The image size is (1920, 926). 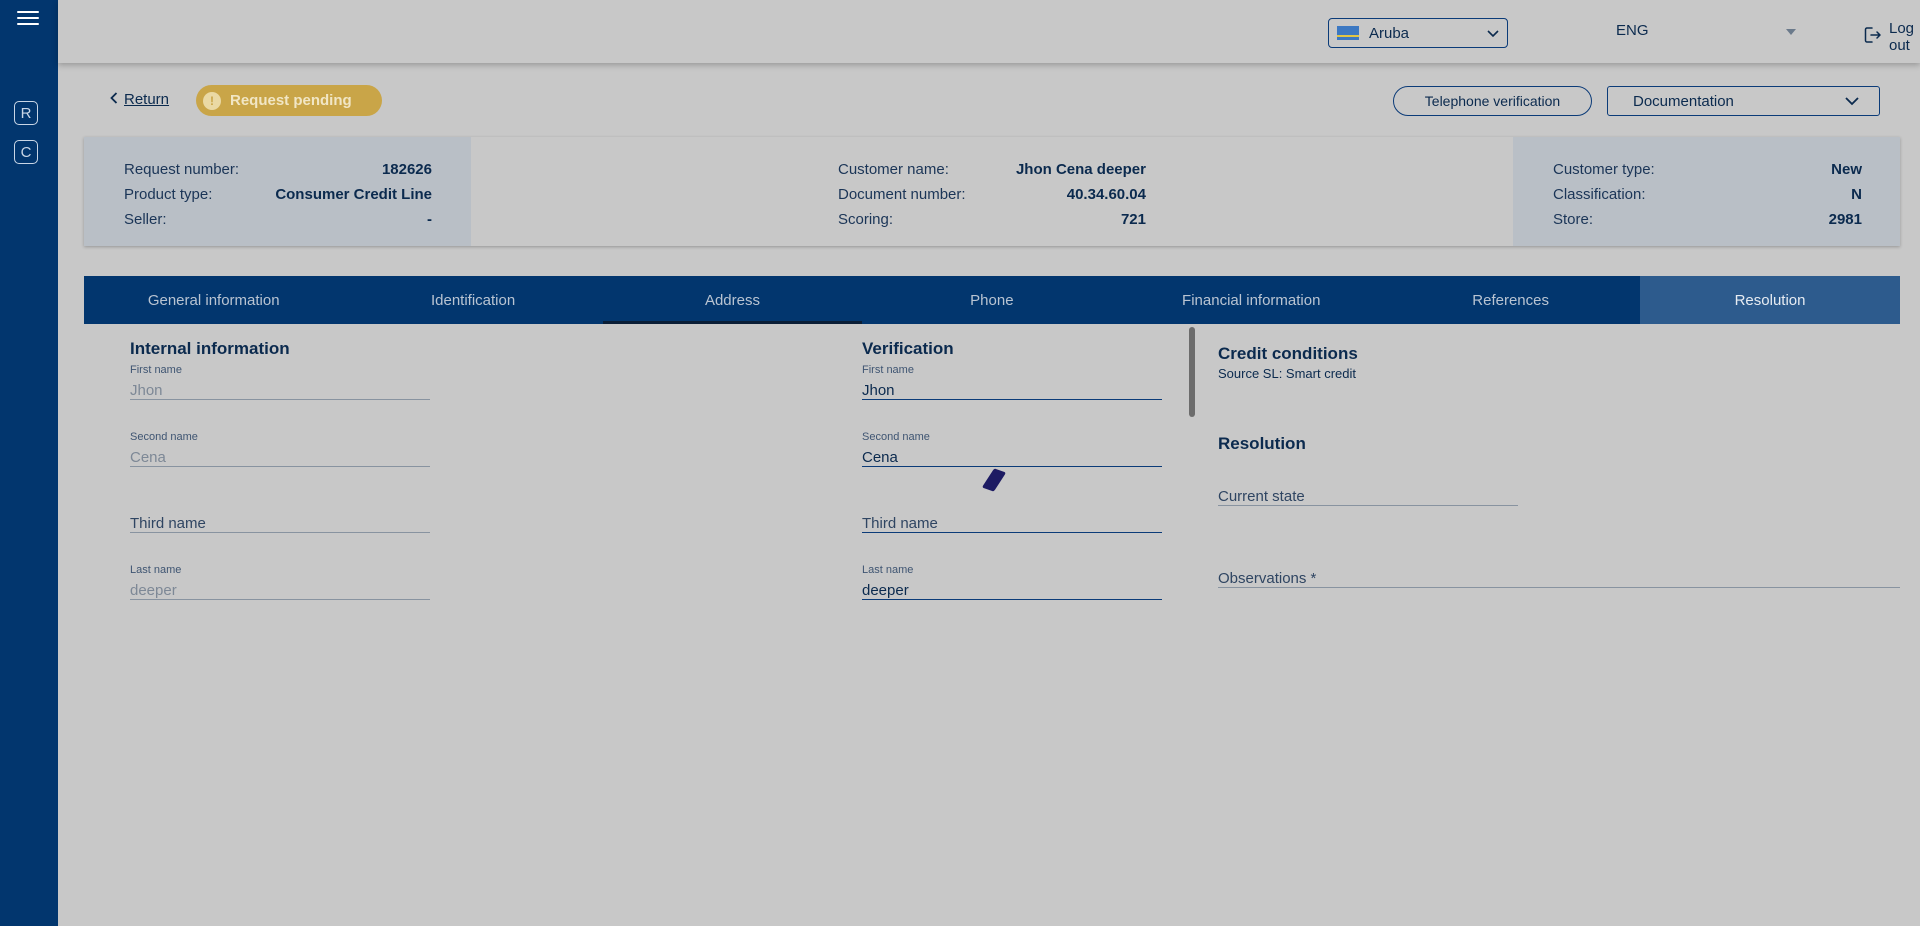 I want to click on summary-row: Customer type: New, so click(x=1707, y=169).